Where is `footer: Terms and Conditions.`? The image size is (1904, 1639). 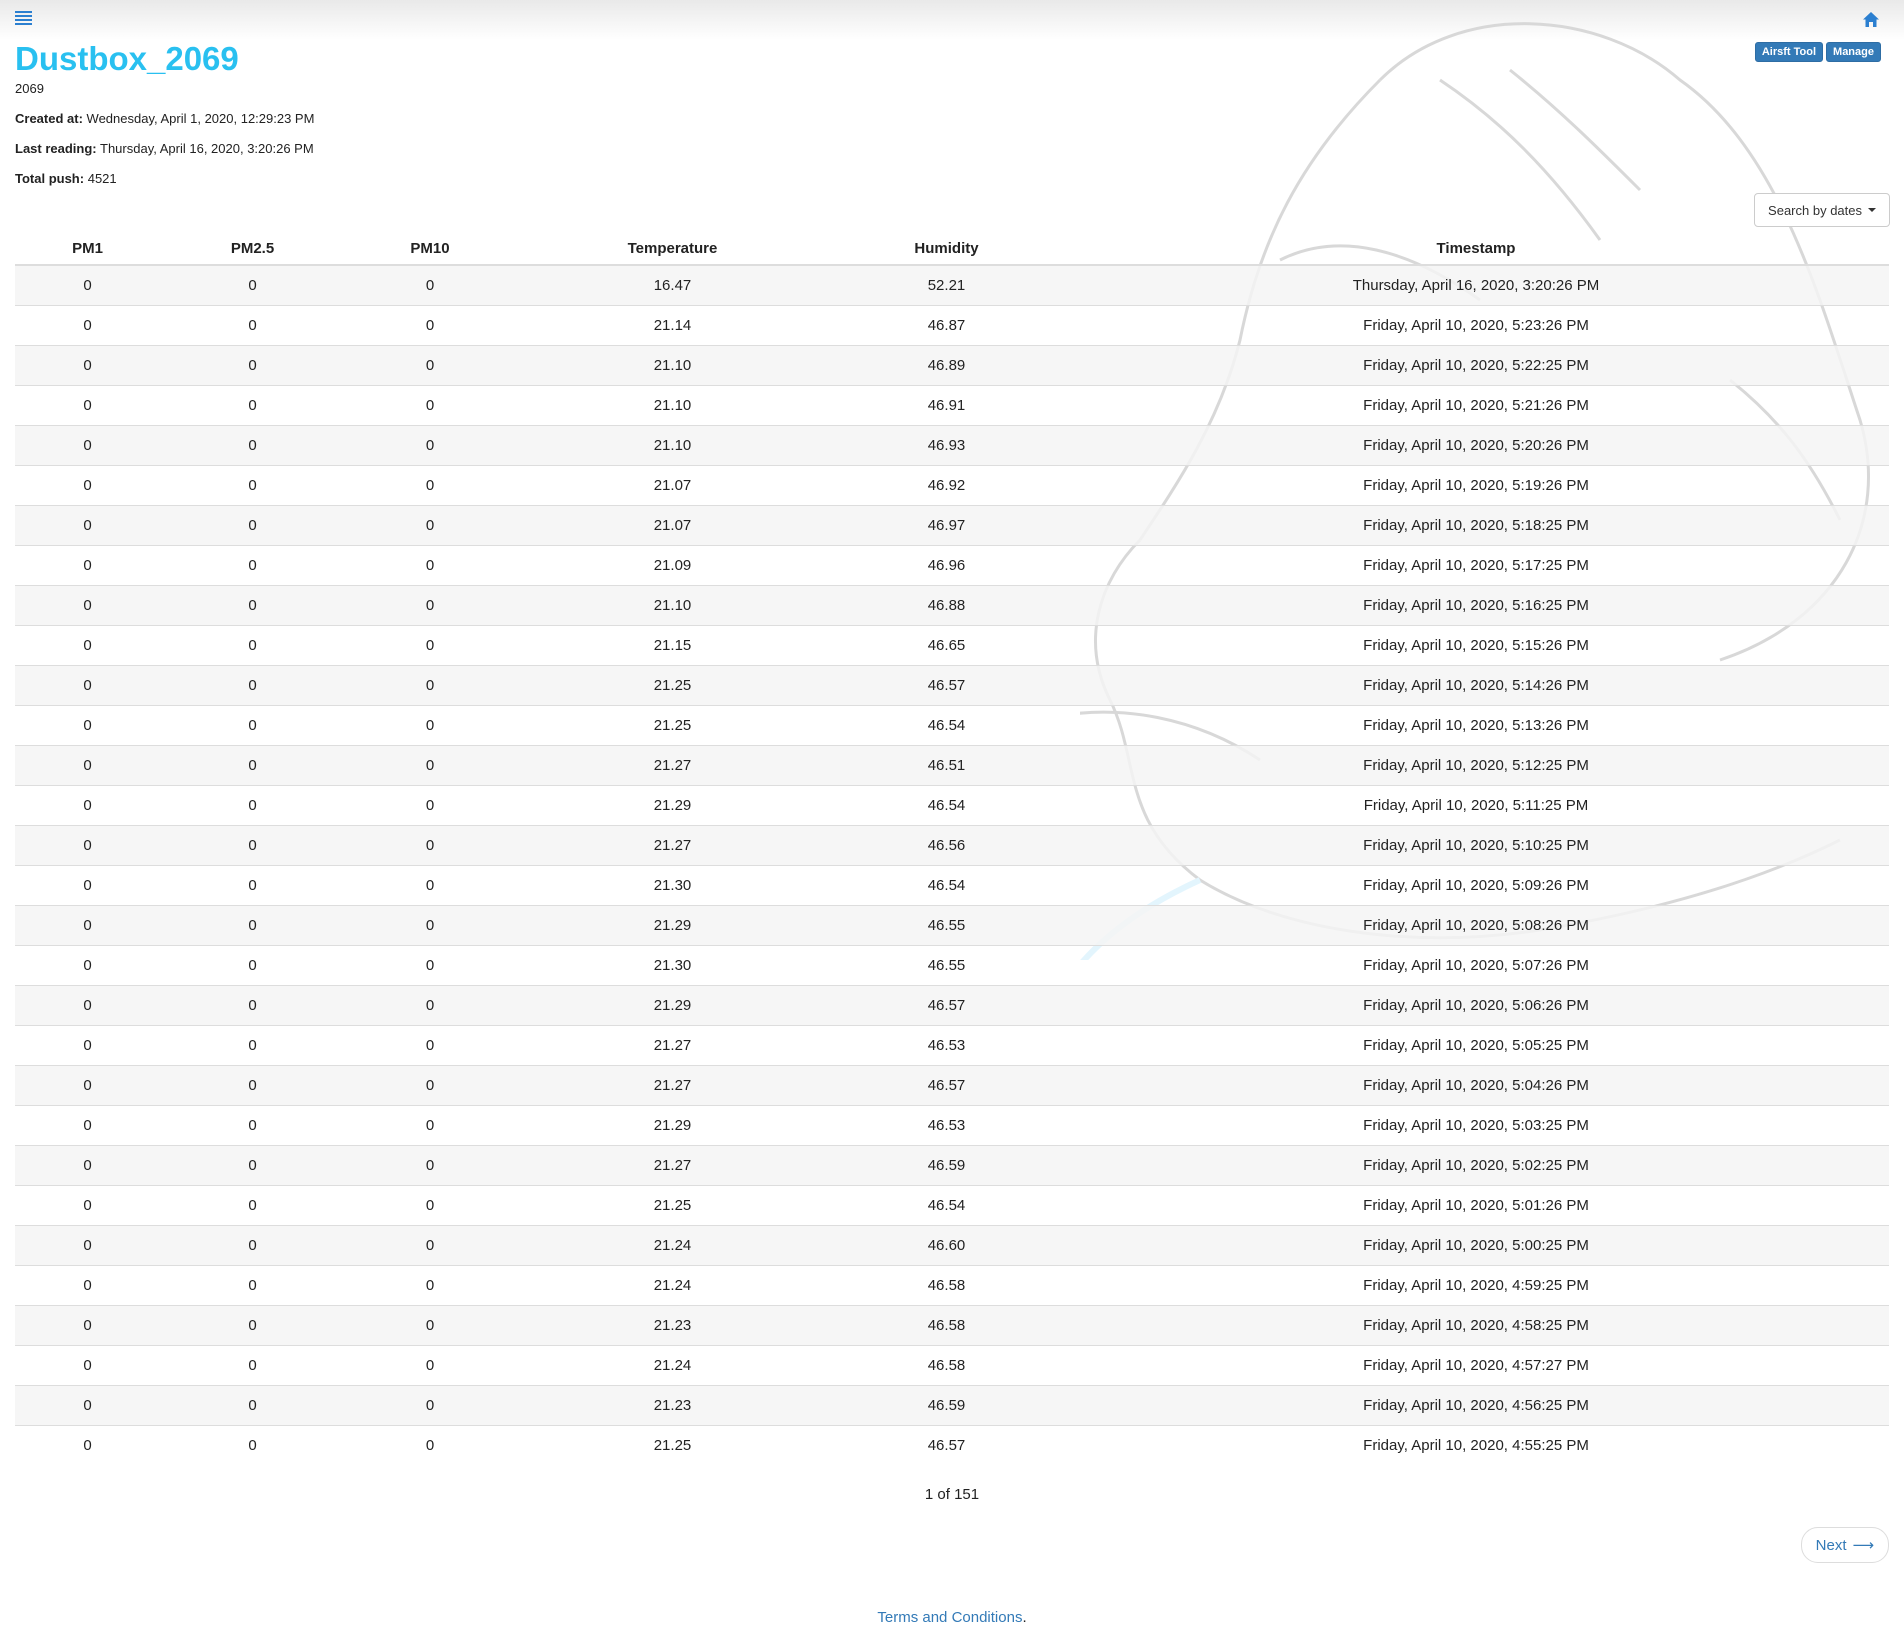
footer: Terms and Conditions. is located at coordinates (952, 1617).